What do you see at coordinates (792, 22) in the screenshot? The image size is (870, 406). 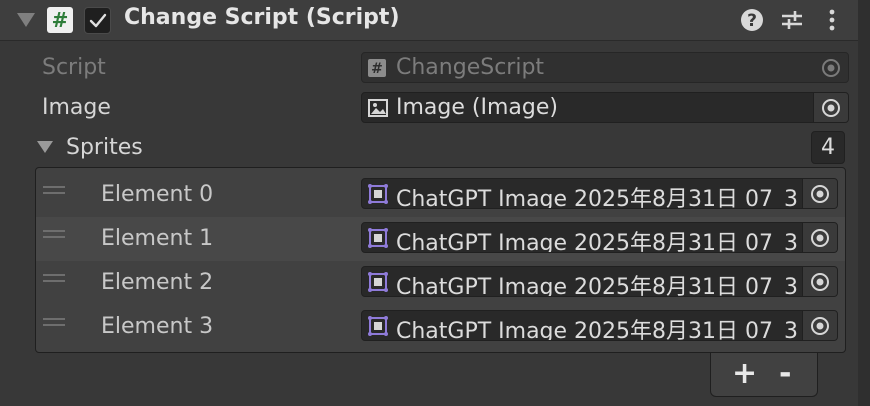 I see `sliders-icon` at bounding box center [792, 22].